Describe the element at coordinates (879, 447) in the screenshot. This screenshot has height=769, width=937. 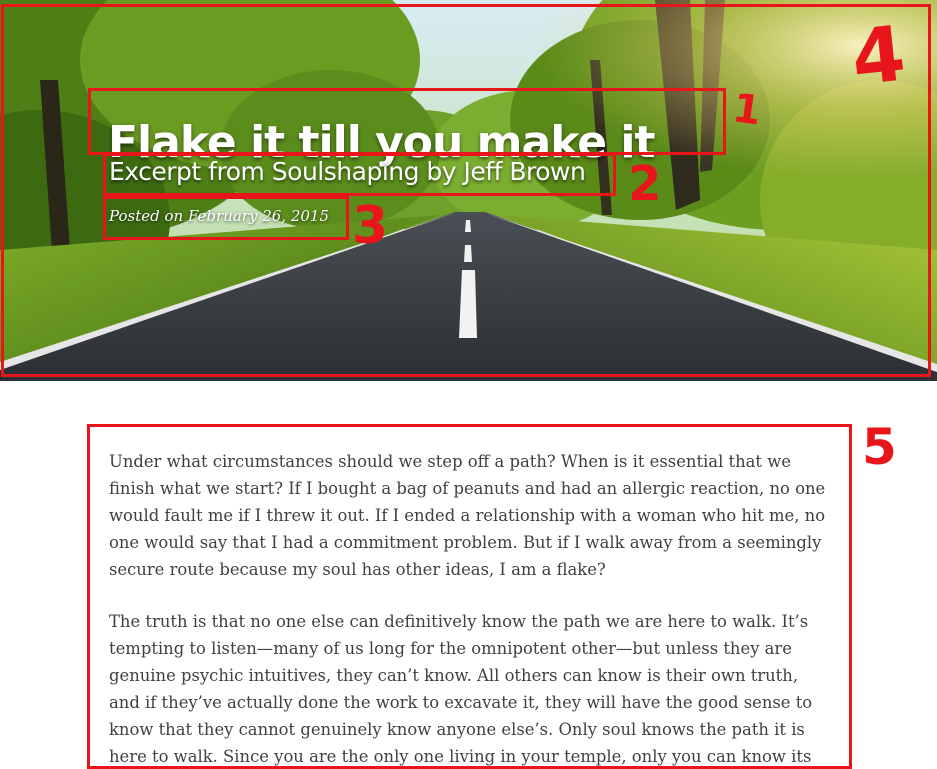
I see `annotation-marker-5: 5` at that location.